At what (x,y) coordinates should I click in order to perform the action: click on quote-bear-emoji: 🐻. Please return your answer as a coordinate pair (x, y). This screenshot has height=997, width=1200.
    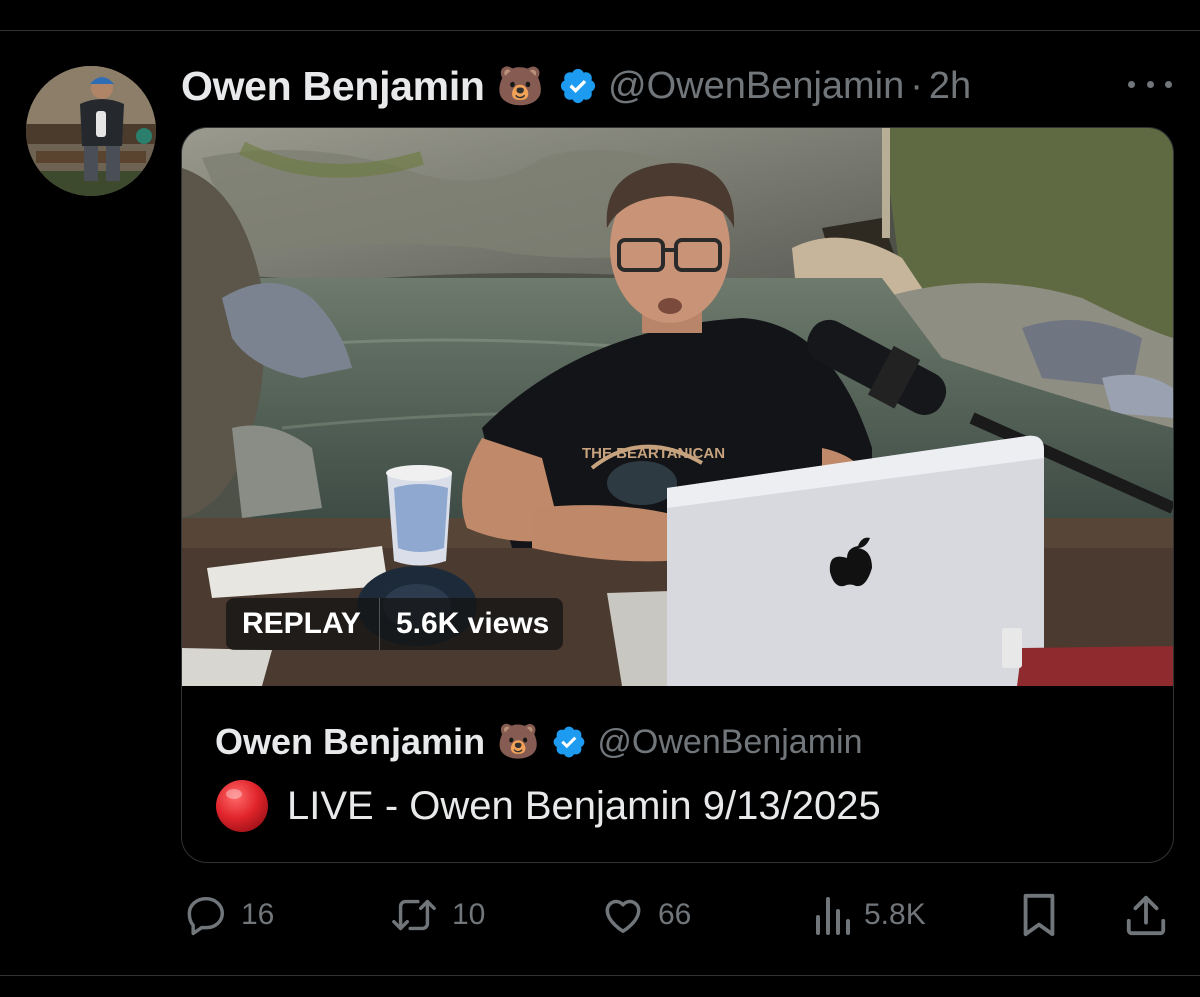
    Looking at the image, I should click on (518, 742).